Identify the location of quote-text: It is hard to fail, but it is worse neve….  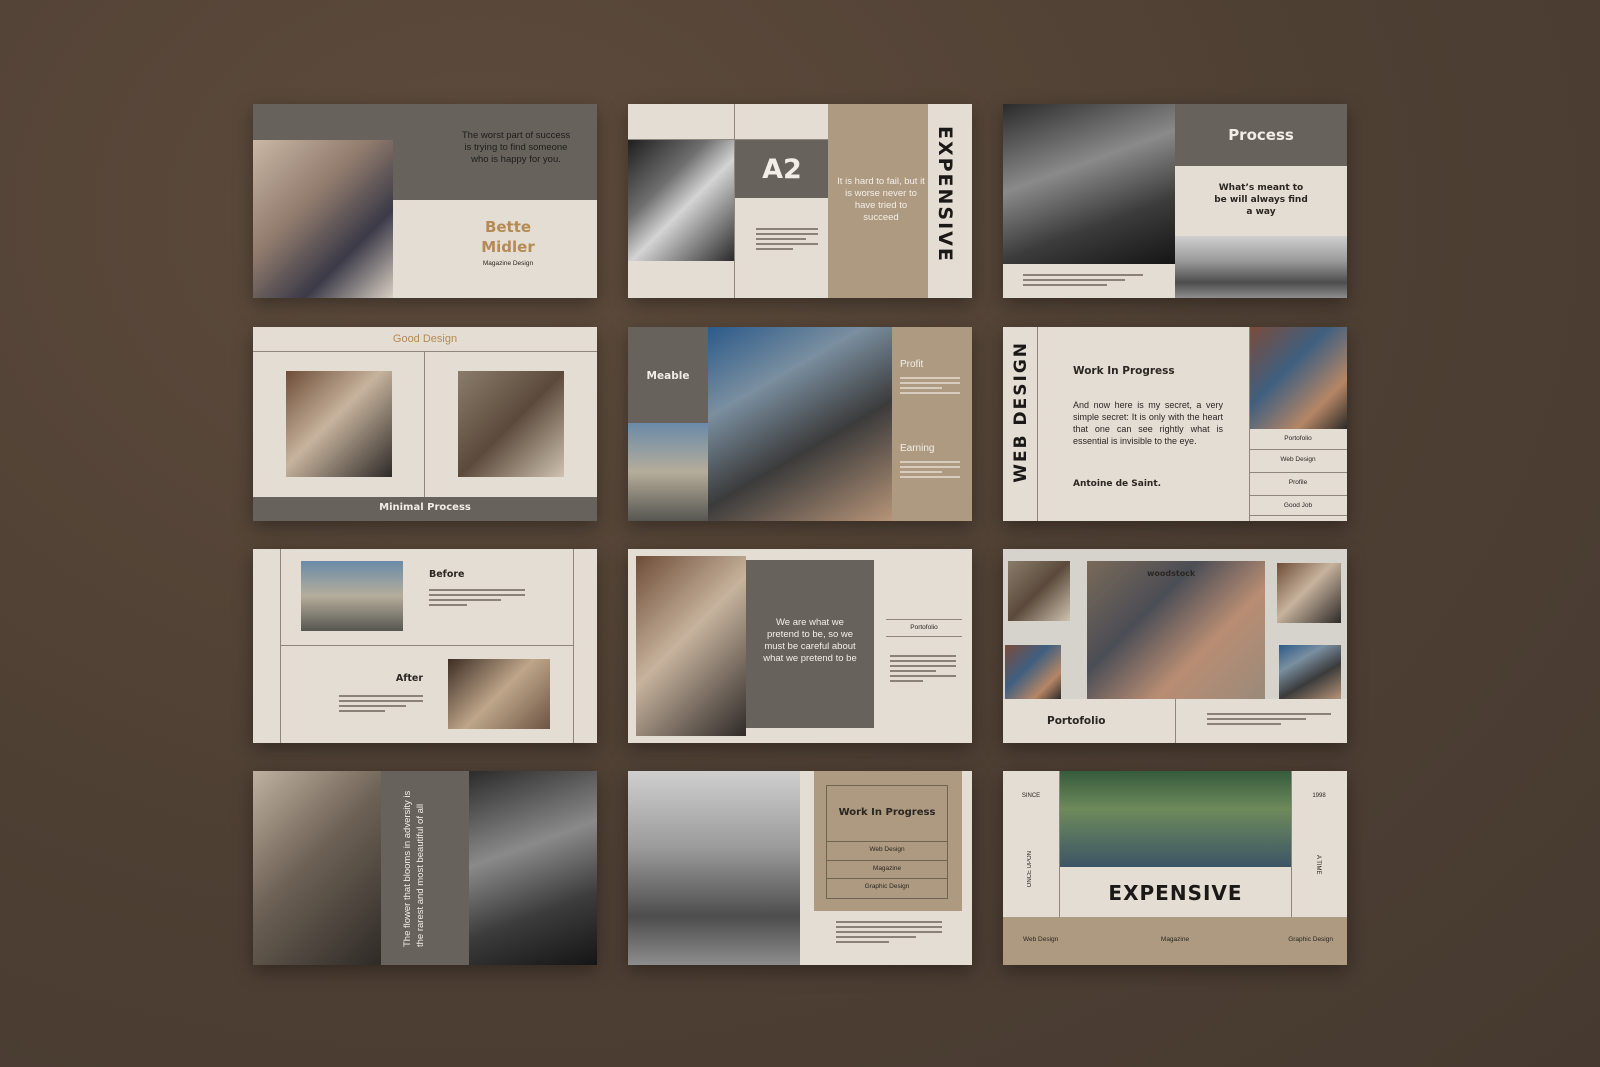
(881, 199).